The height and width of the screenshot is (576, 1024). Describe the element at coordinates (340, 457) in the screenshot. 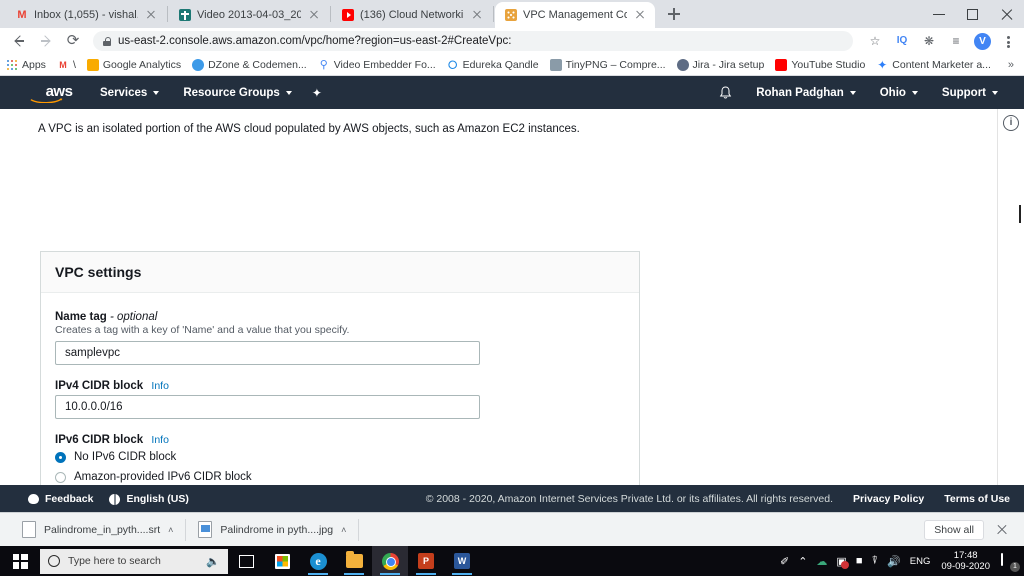

I see `radio-no-ipv6: No IPv6 CIDR block` at that location.